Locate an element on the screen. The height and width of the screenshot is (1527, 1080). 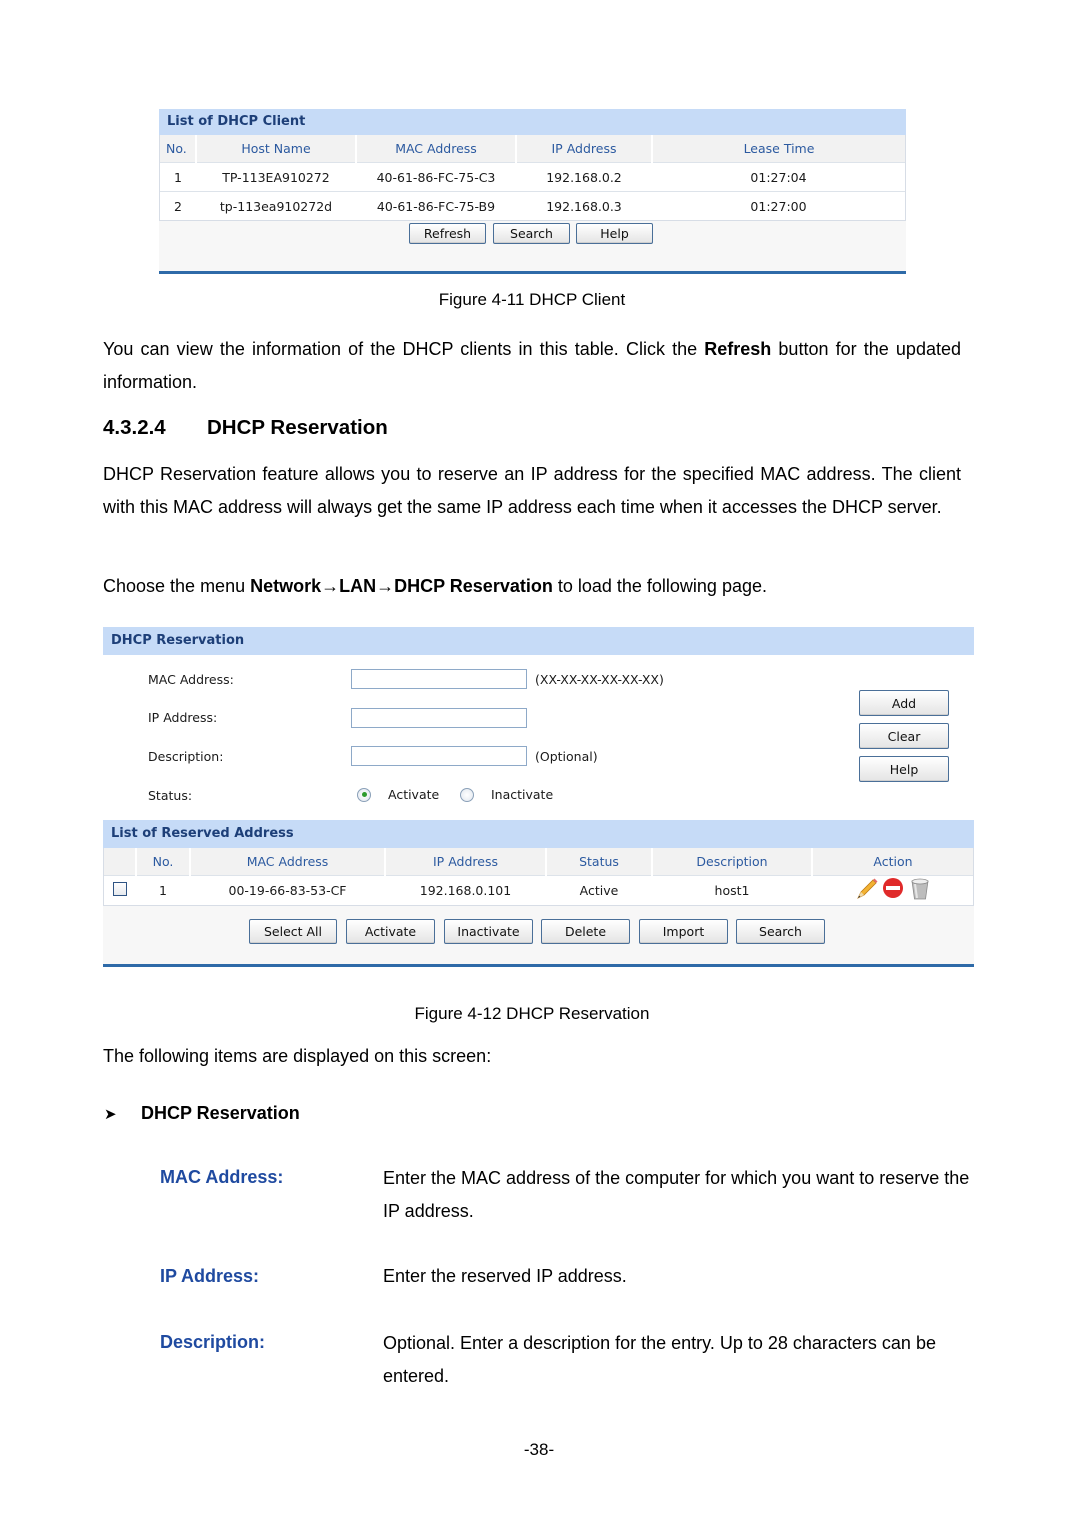
column-header: Description is located at coordinates (732, 862).